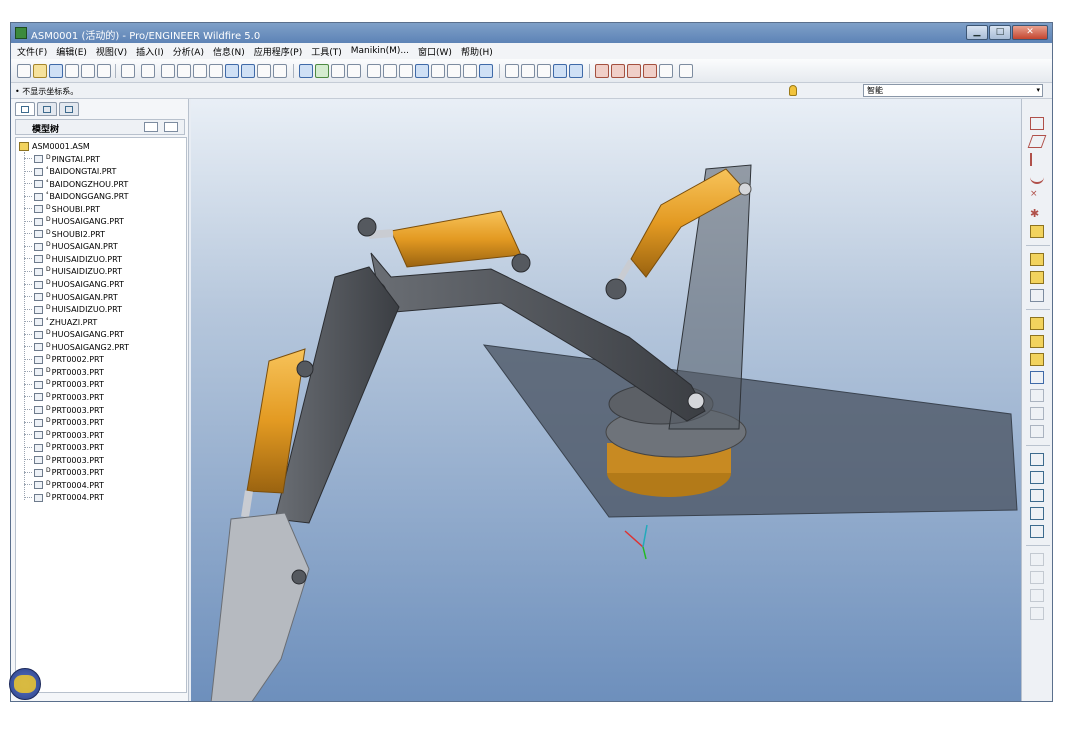 The image size is (1066, 748). I want to click on maximize-button: □, so click(1000, 32).